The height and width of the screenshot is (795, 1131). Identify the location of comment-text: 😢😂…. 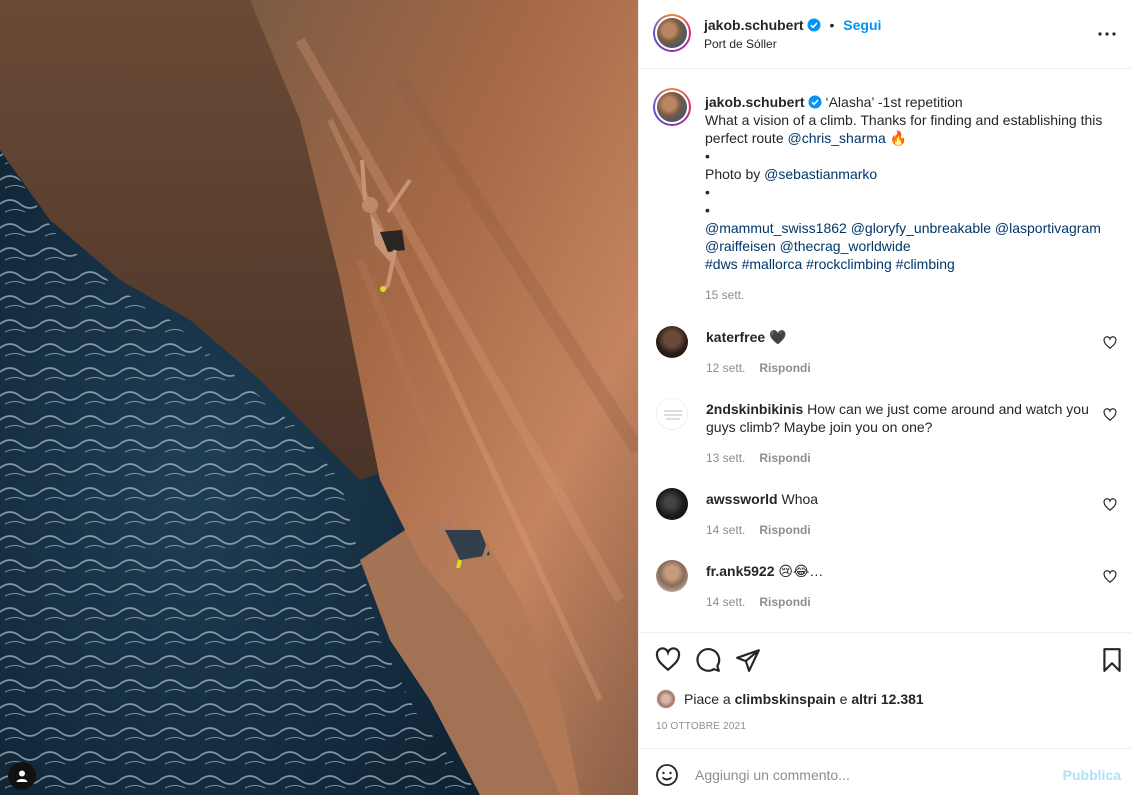
(801, 571).